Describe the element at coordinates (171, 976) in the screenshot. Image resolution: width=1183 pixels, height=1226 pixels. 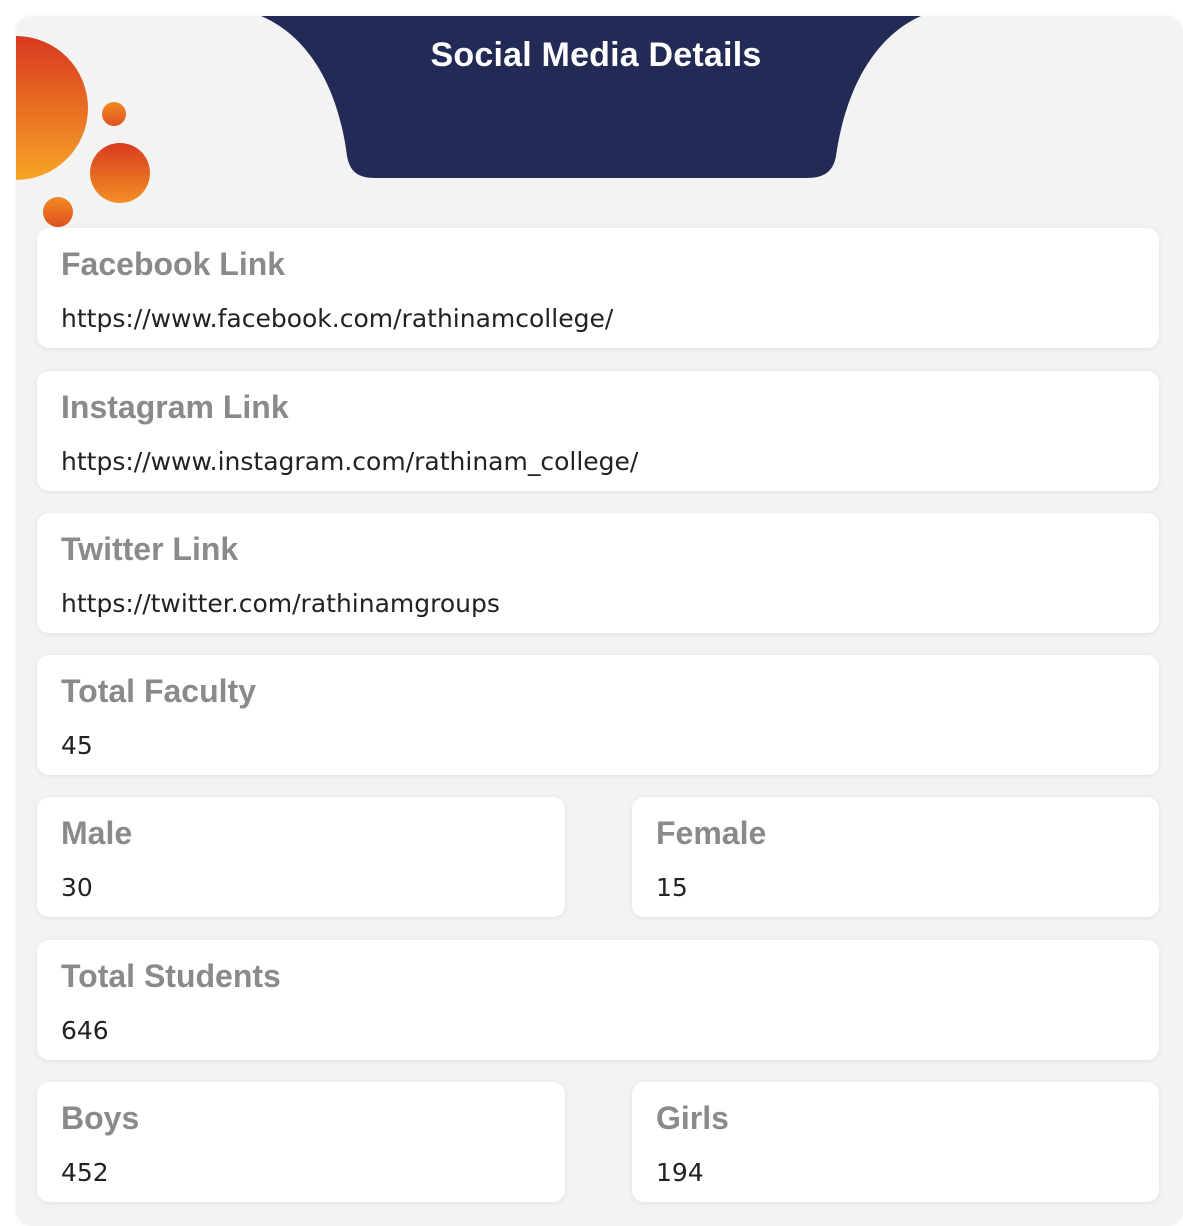
I see `total-students-label: Total Students` at that location.